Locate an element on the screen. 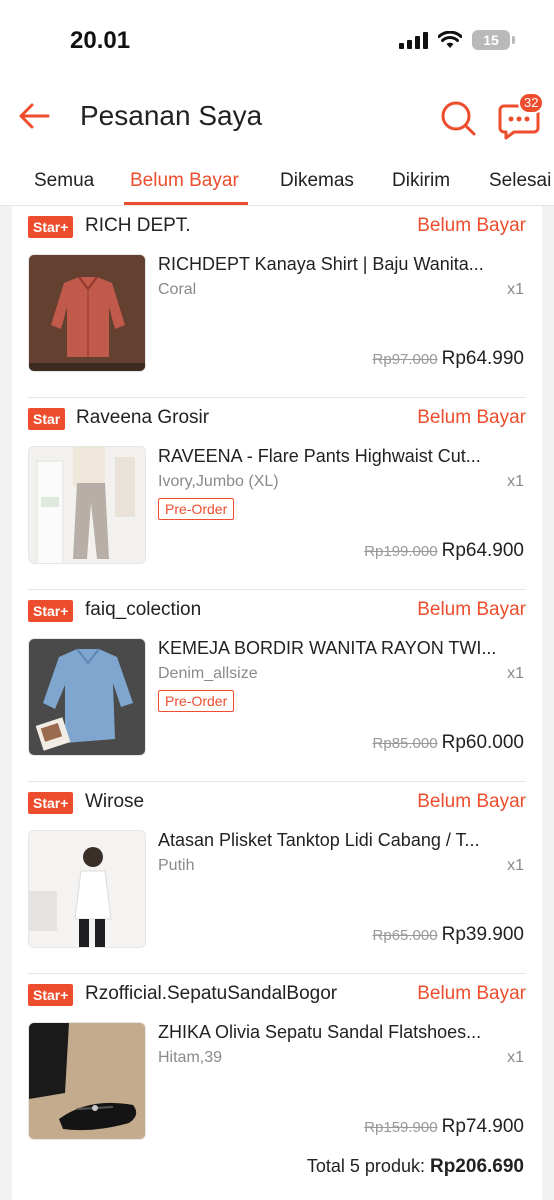 This screenshot has width=554, height=1200. tab-semua: Semua is located at coordinates (64, 181).